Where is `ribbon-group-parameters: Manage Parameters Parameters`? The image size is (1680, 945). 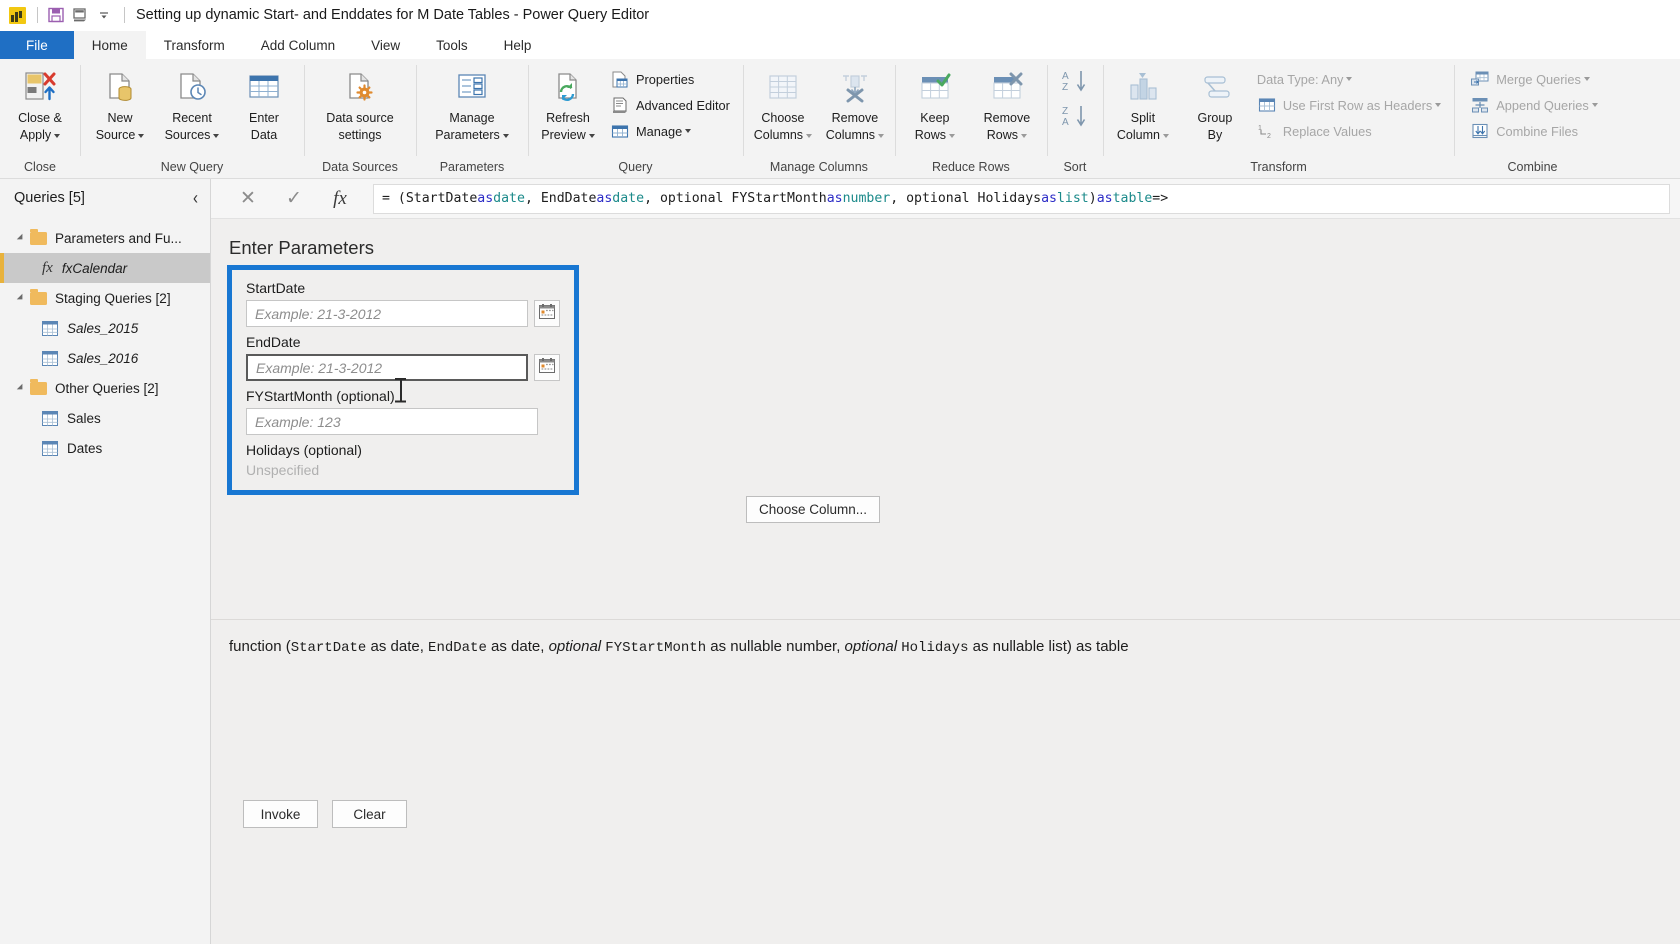
ribbon-group-parameters: Manage Parameters Parameters is located at coordinates (472, 118).